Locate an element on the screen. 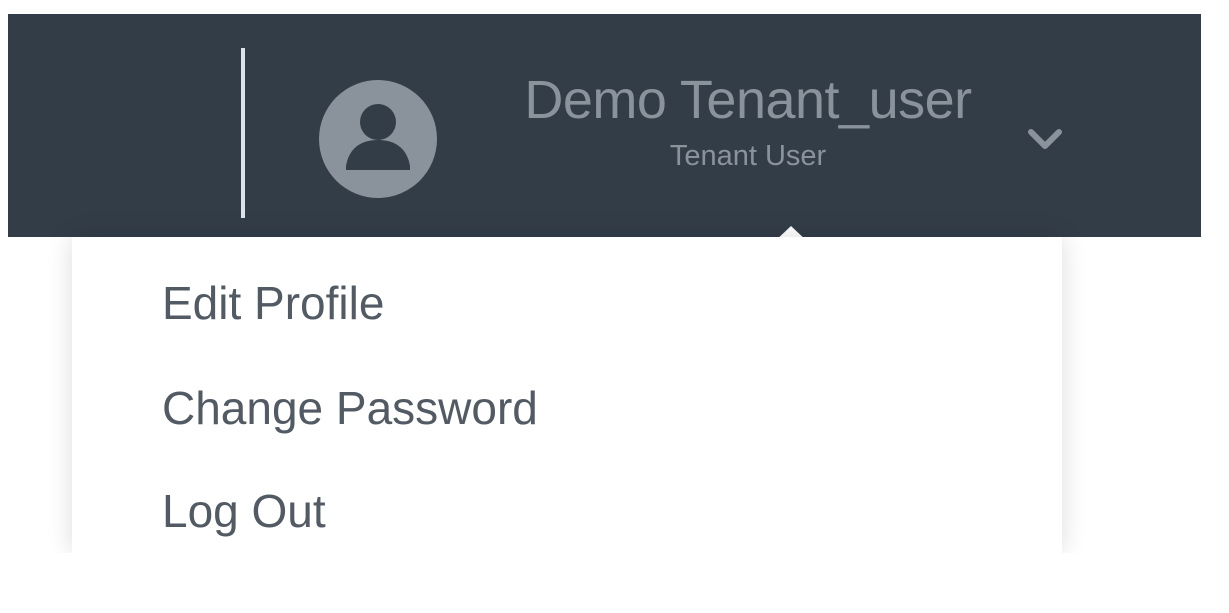 This screenshot has width=1229, height=613. change-password-menu-item: Change Password is located at coordinates (350, 408).